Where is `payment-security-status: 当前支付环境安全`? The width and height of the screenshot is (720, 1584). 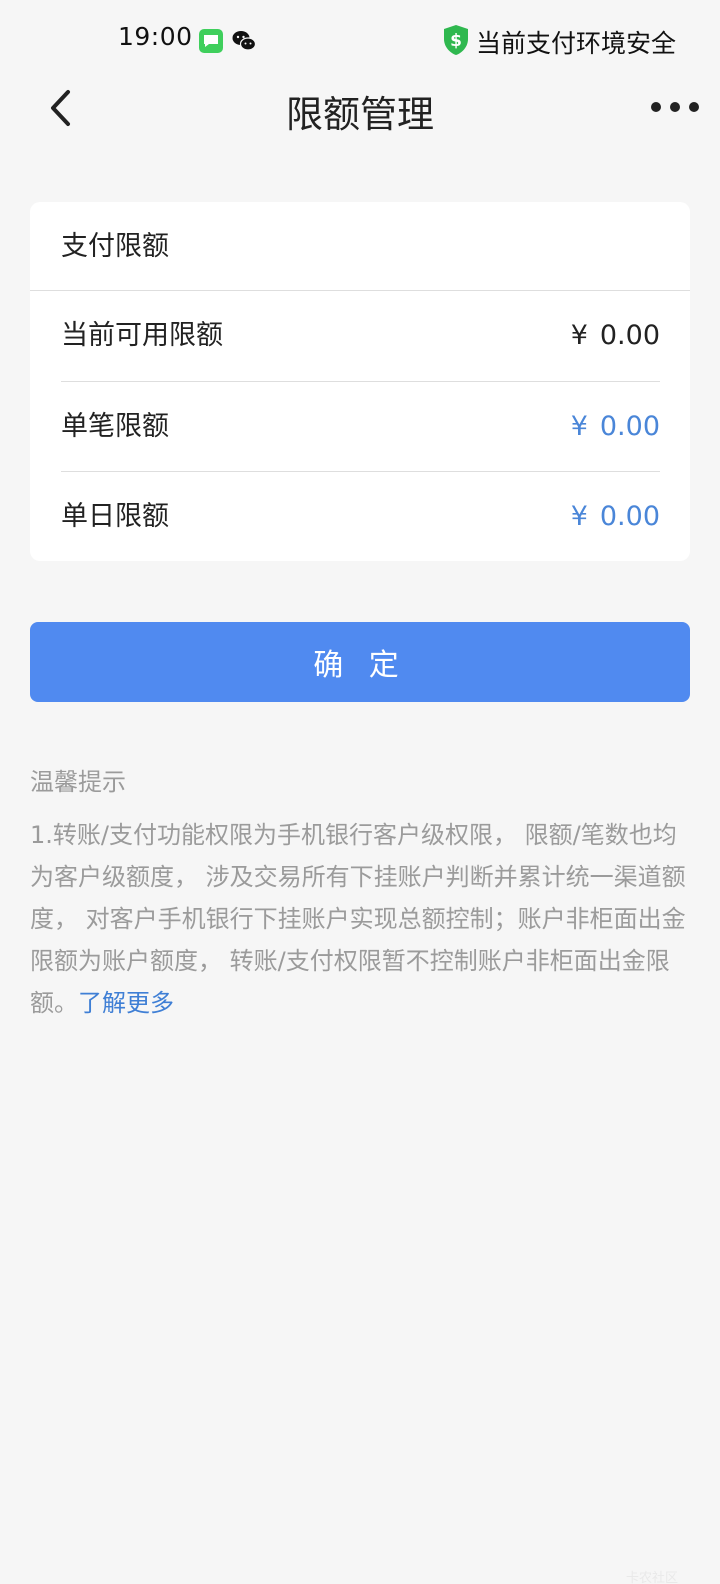 payment-security-status: 当前支付环境安全 is located at coordinates (576, 43).